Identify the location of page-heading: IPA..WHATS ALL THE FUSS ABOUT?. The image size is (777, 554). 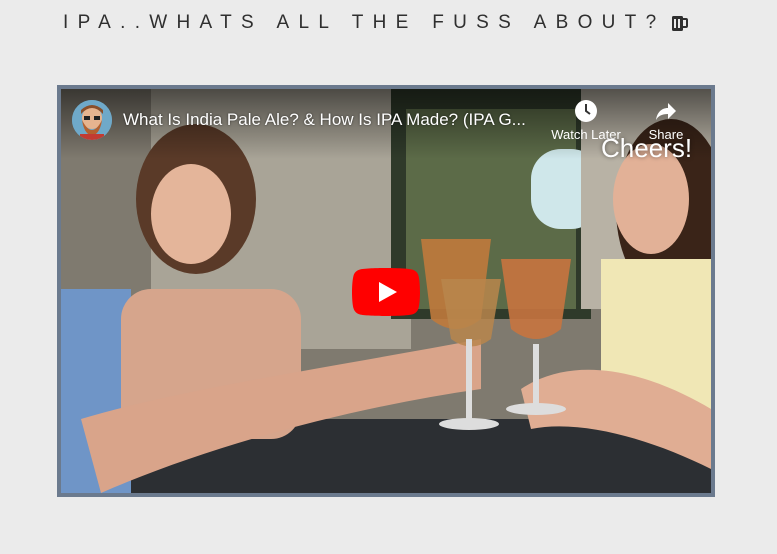
(376, 23).